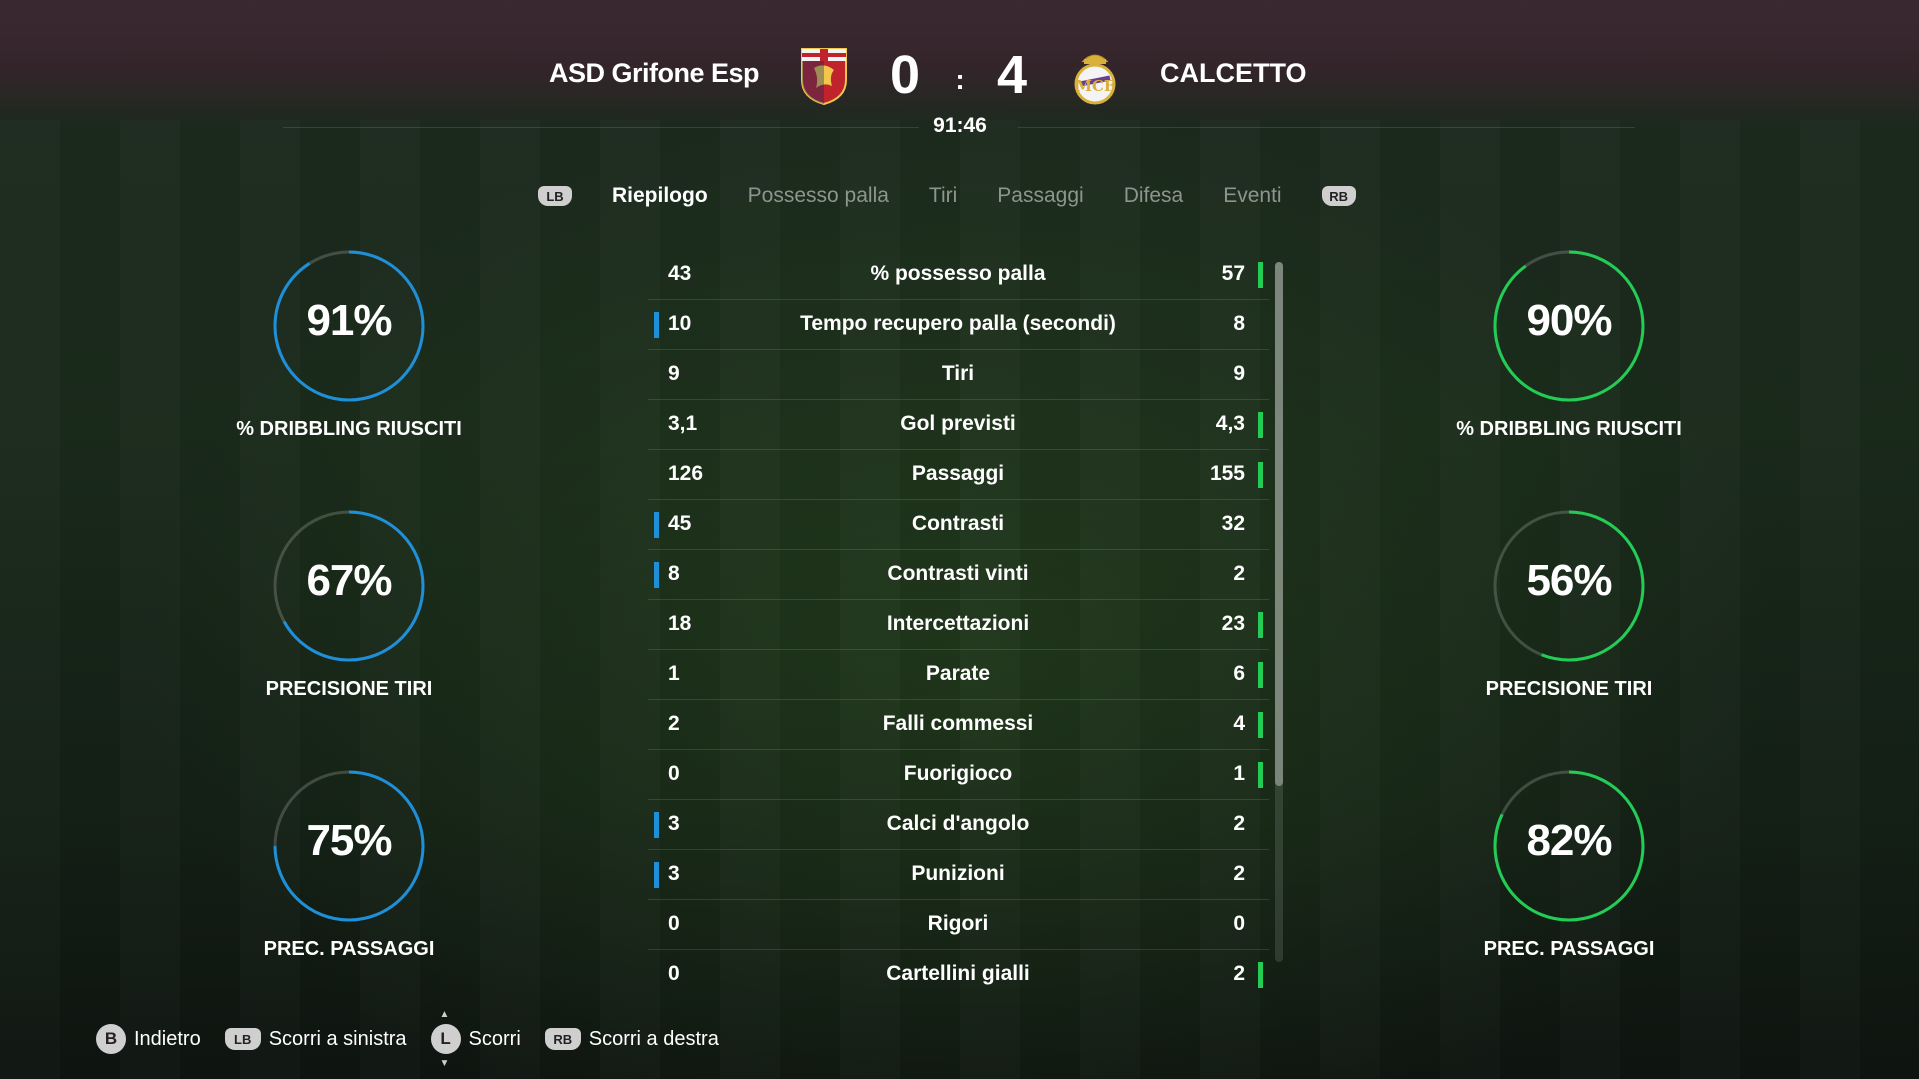 The height and width of the screenshot is (1079, 1919). Describe the element at coordinates (680, 623) in the screenshot. I see `home-value: 18` at that location.